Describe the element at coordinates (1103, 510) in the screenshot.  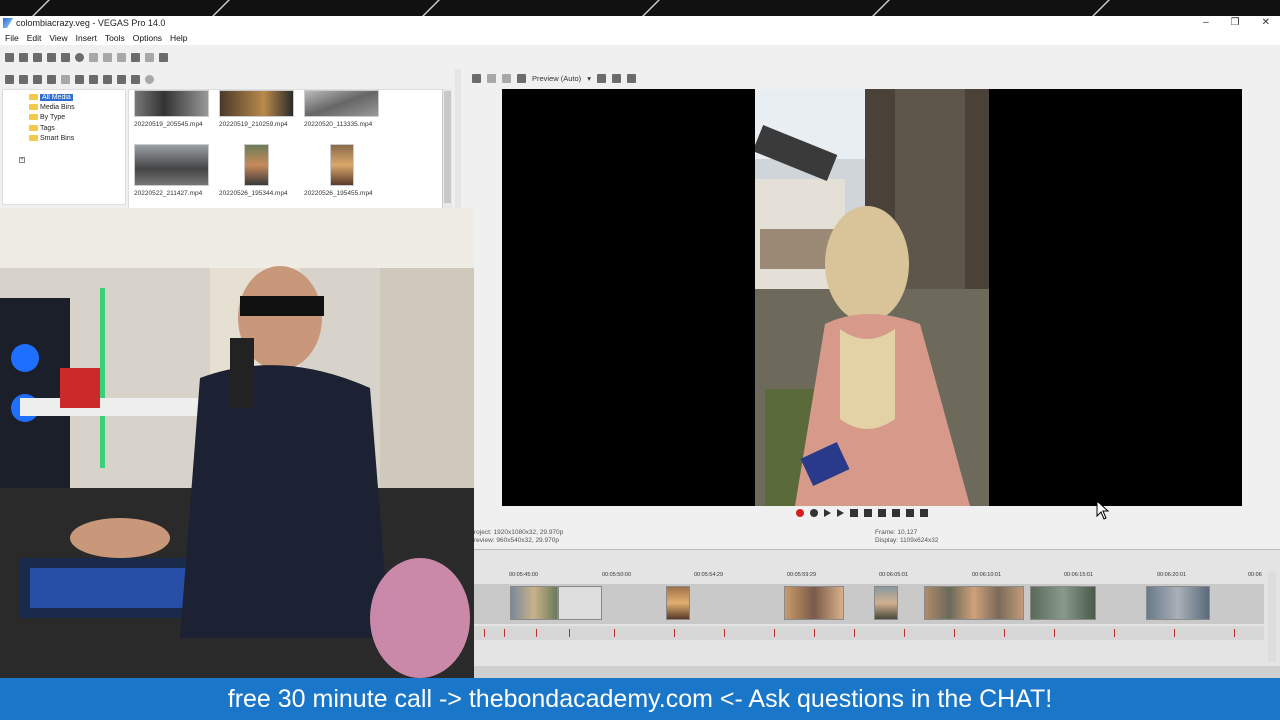
I see `mouse-cursor-icon` at that location.